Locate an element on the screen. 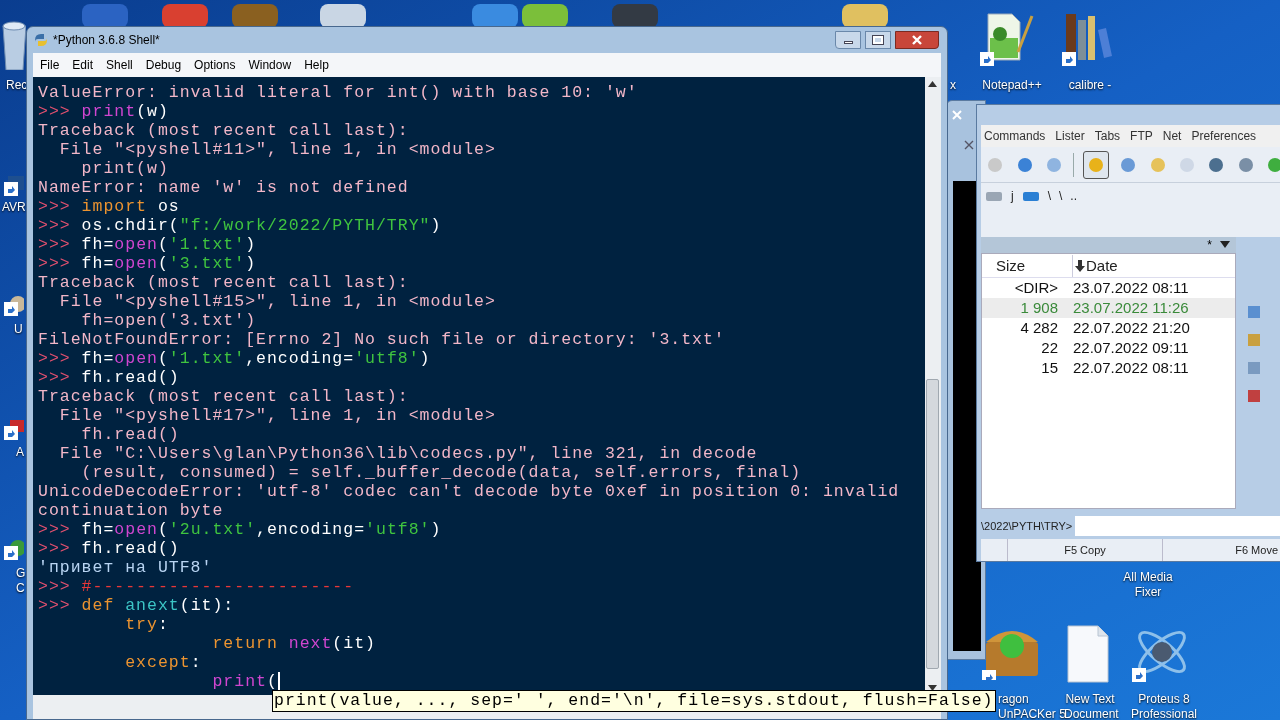 This screenshot has width=1280, height=720. path-segment: j is located at coordinates (1012, 196).